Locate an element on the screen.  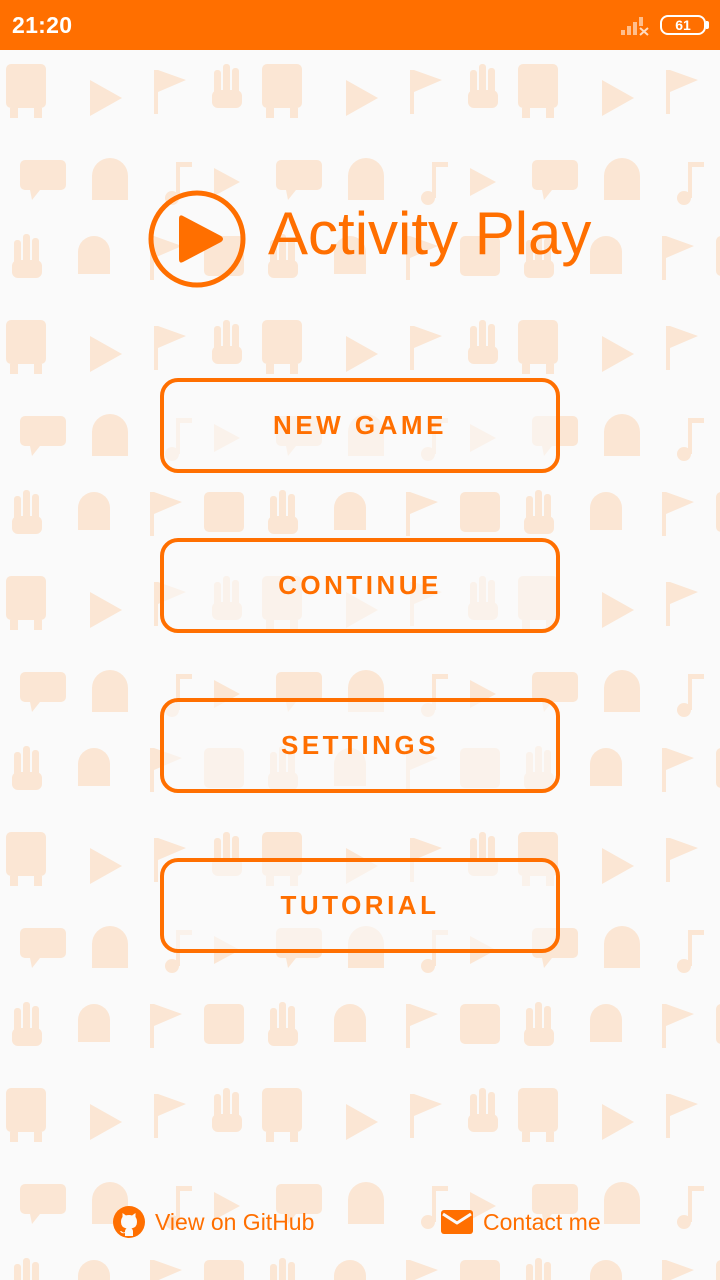
new-game-button: NEW GAME is located at coordinates (360, 425).